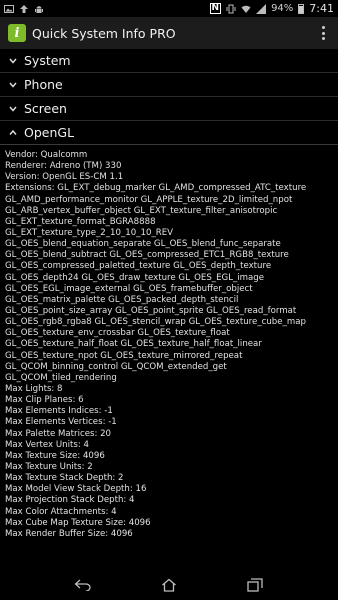  What do you see at coordinates (169, 133) in the screenshot?
I see `section-opengl: OpenGL` at bounding box center [169, 133].